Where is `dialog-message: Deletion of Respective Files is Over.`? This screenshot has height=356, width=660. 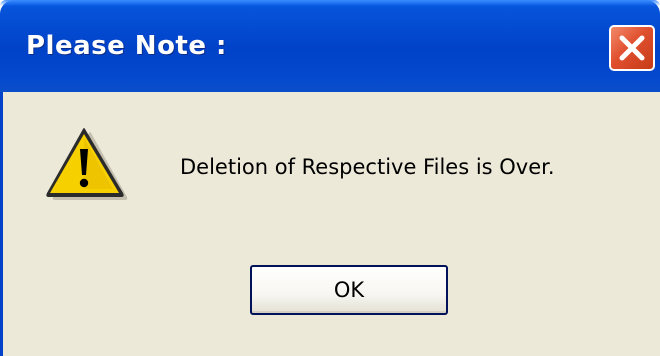
dialog-message: Deletion of Respective Files is Over. is located at coordinates (367, 167).